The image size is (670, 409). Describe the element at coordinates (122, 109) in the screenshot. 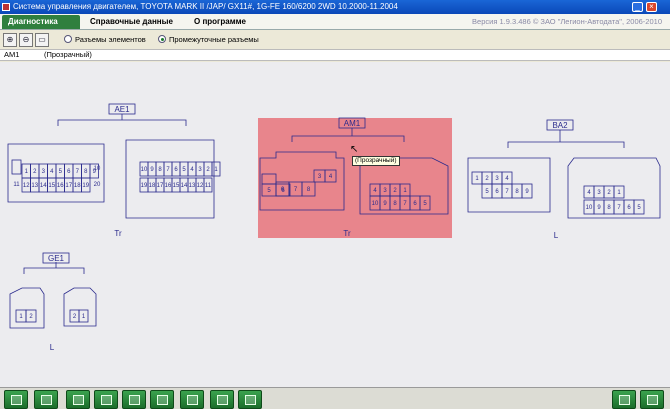

I see `connector-label-ae1: AE1` at that location.